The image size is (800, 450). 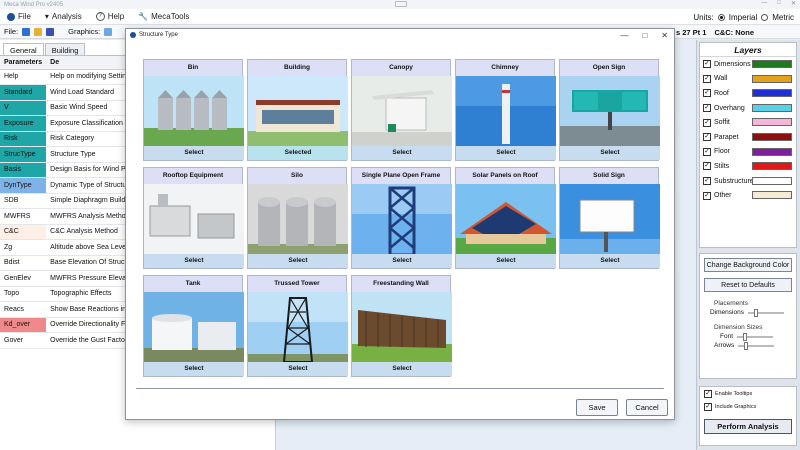 I want to click on structure-card-title: Freestanding Wall, so click(x=401, y=284).